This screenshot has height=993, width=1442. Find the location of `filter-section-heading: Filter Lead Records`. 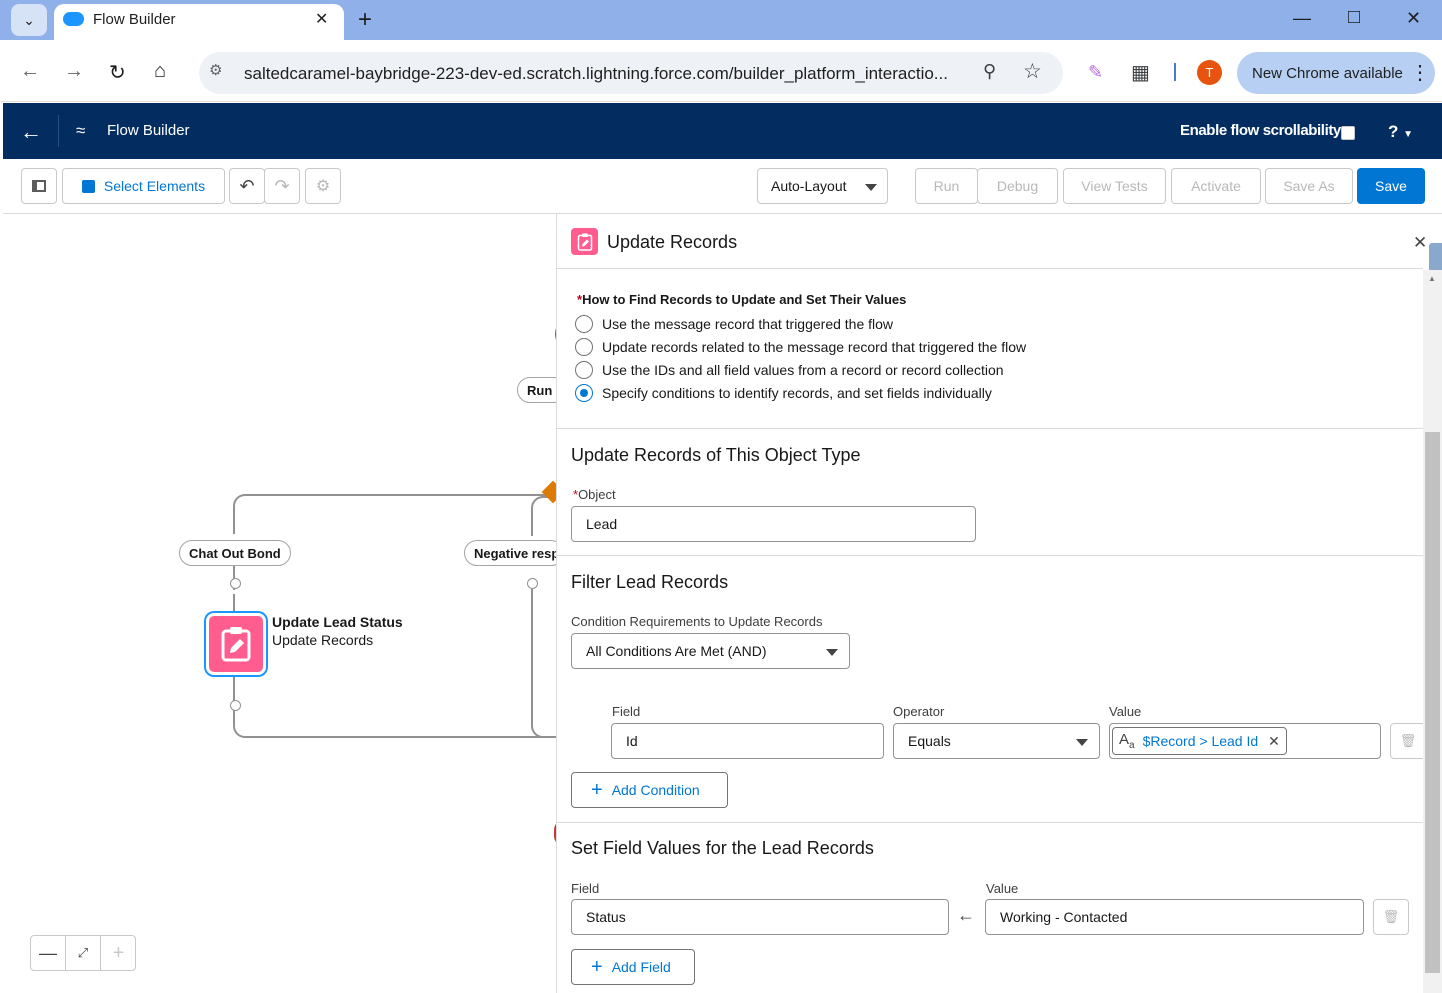

filter-section-heading: Filter Lead Records is located at coordinates (650, 582).